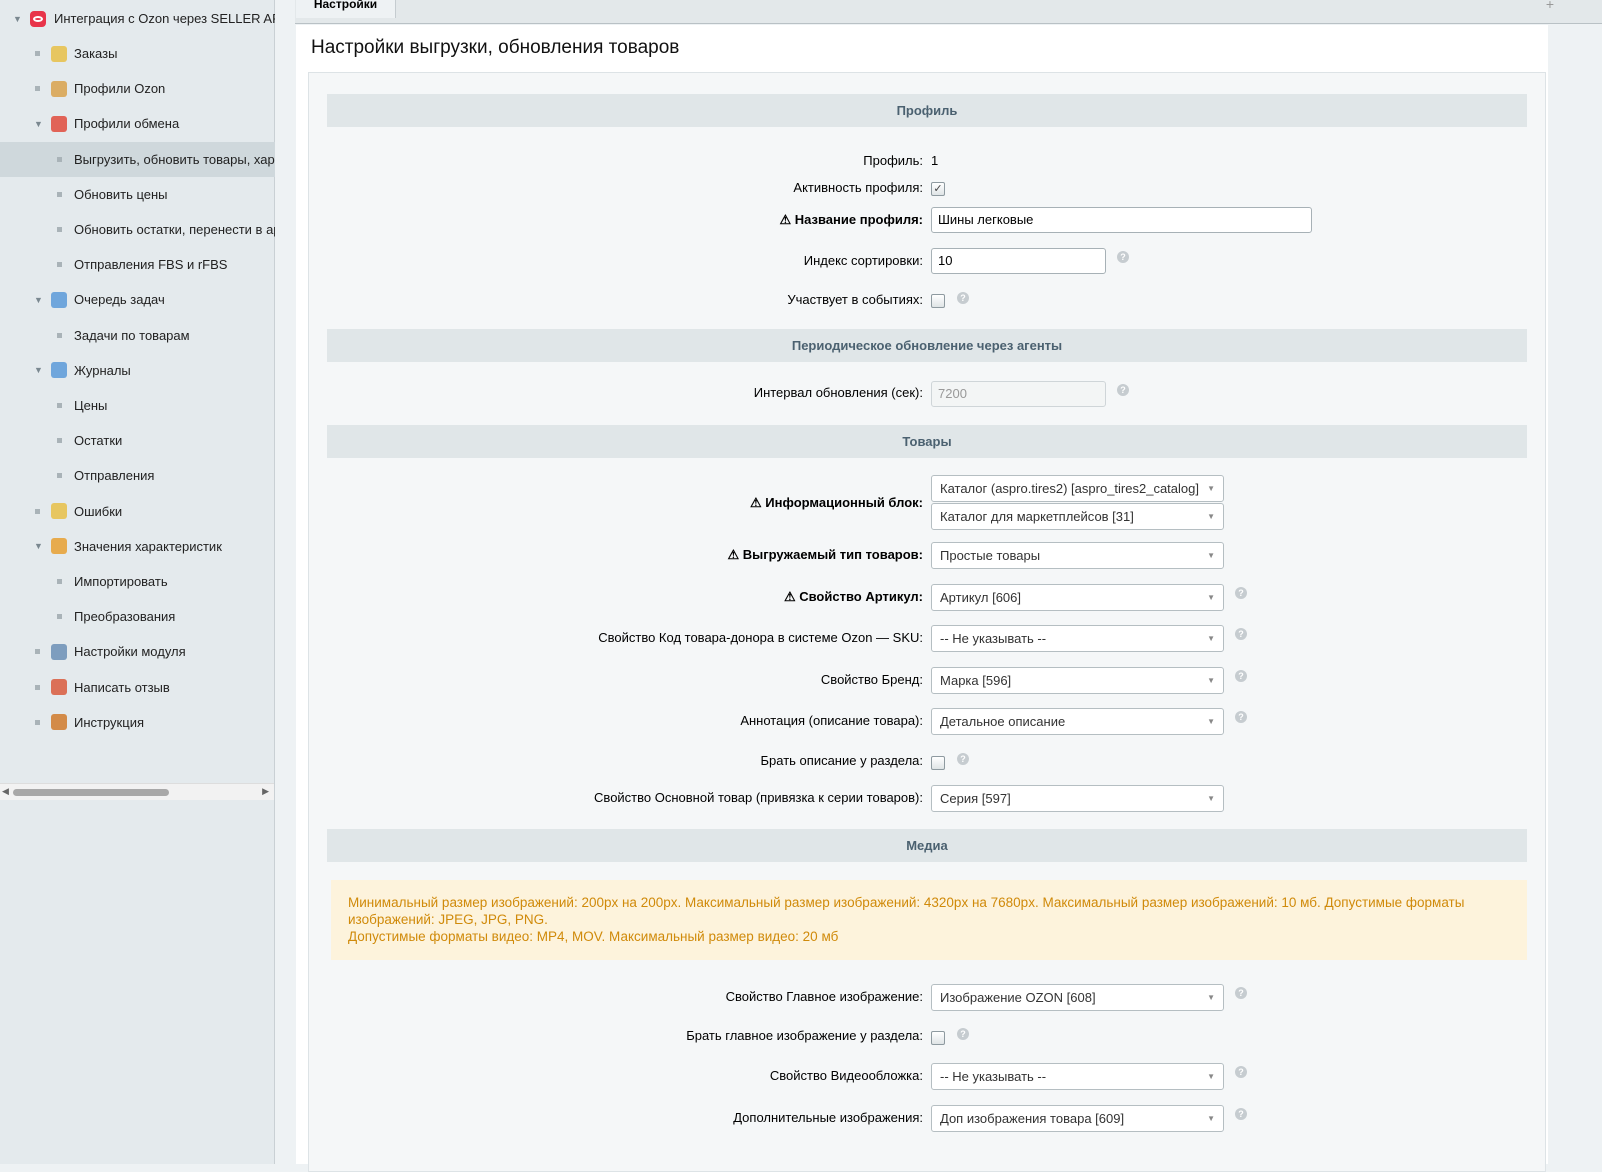  What do you see at coordinates (1077, 555) in the screenshot?
I see `type-select: Простые товары ▼` at bounding box center [1077, 555].